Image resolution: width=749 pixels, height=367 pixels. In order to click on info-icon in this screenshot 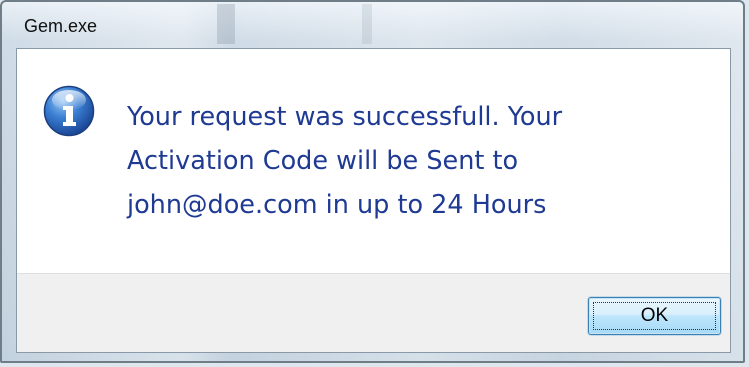, I will do `click(69, 111)`.